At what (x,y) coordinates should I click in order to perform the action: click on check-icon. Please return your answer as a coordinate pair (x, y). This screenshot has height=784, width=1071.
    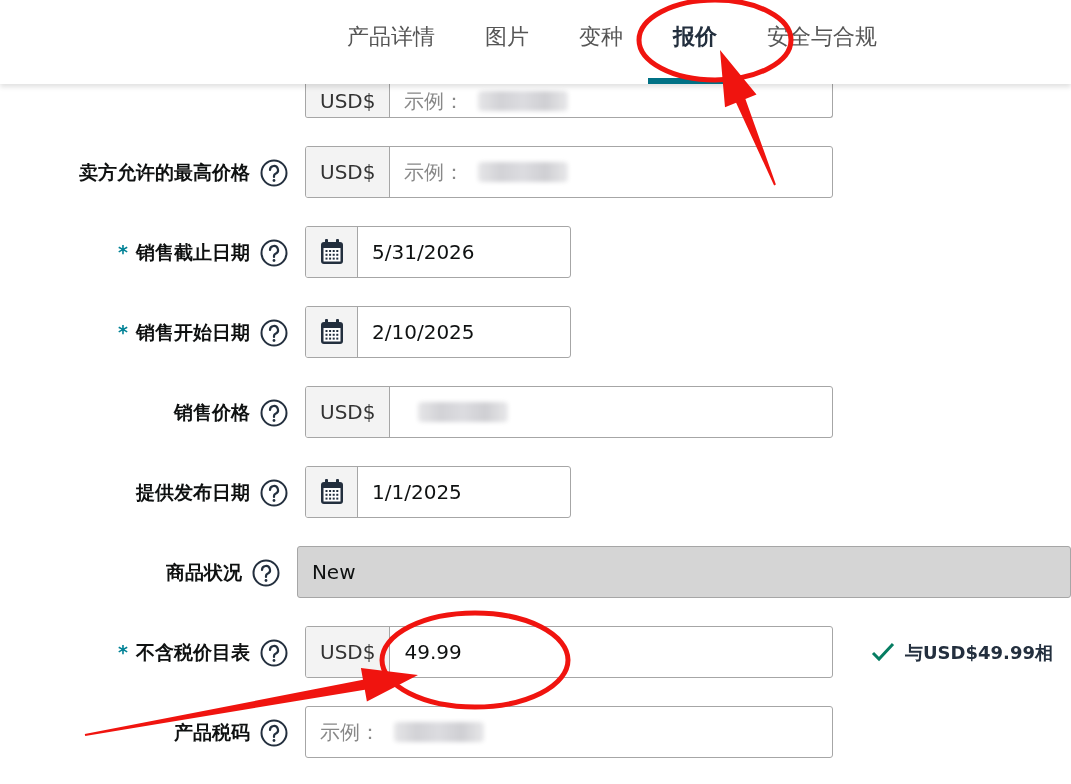
    Looking at the image, I should click on (883, 652).